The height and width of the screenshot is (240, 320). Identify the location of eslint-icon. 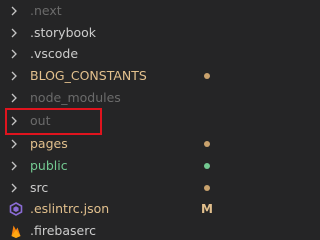
(16, 209).